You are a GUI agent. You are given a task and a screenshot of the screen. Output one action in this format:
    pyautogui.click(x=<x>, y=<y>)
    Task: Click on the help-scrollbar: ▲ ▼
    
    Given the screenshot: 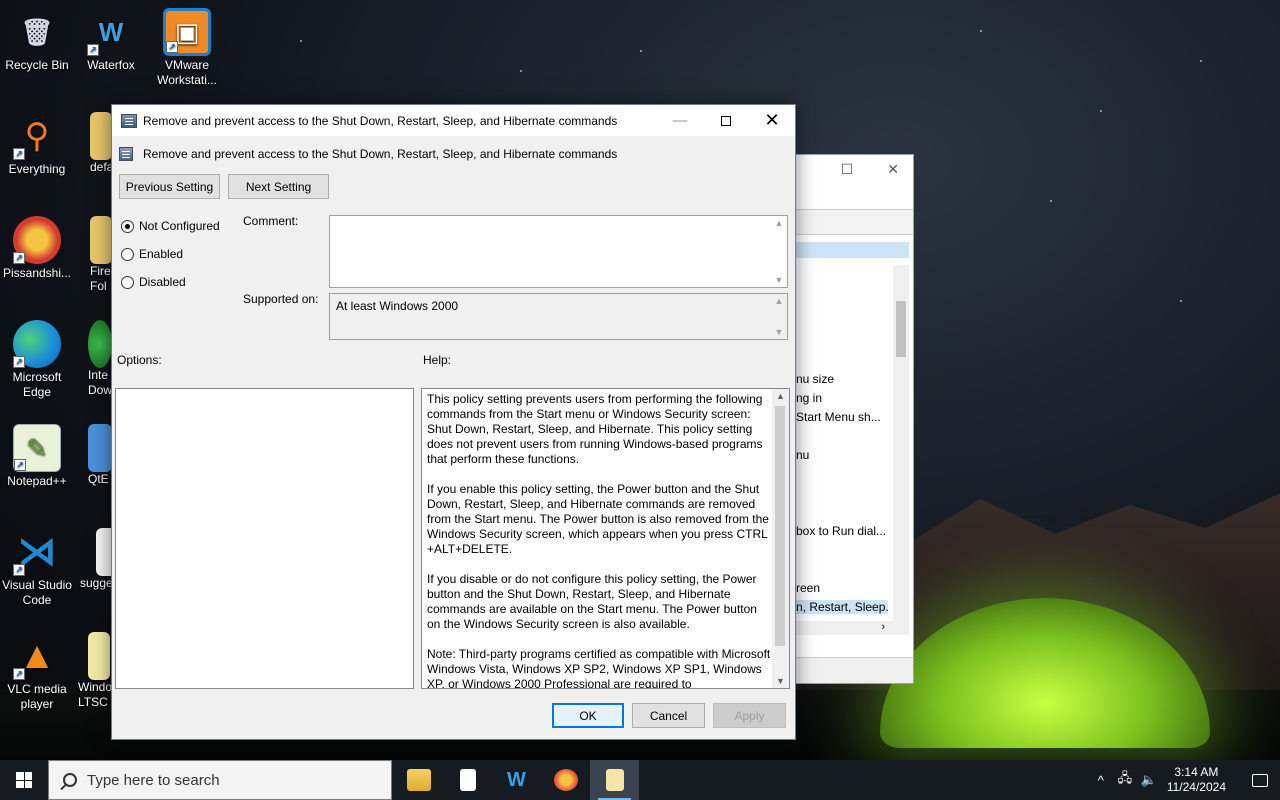 What is the action you would take?
    pyautogui.click(x=780, y=538)
    